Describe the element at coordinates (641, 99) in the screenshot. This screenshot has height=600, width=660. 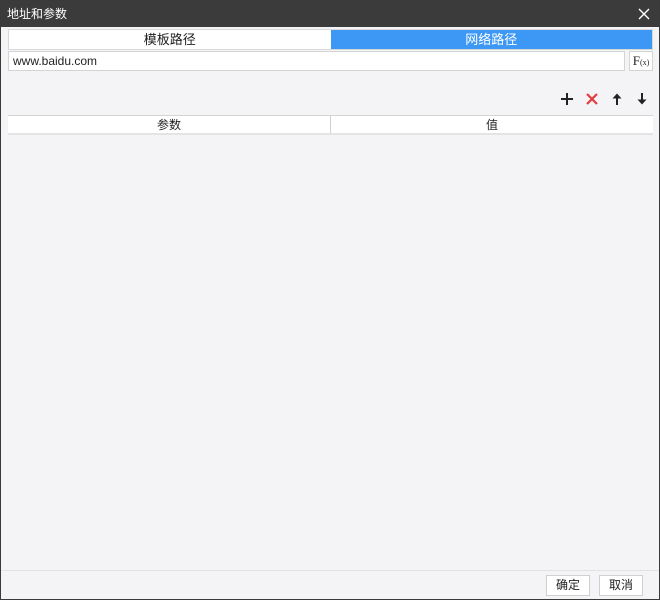
I see `move-down-icon` at that location.